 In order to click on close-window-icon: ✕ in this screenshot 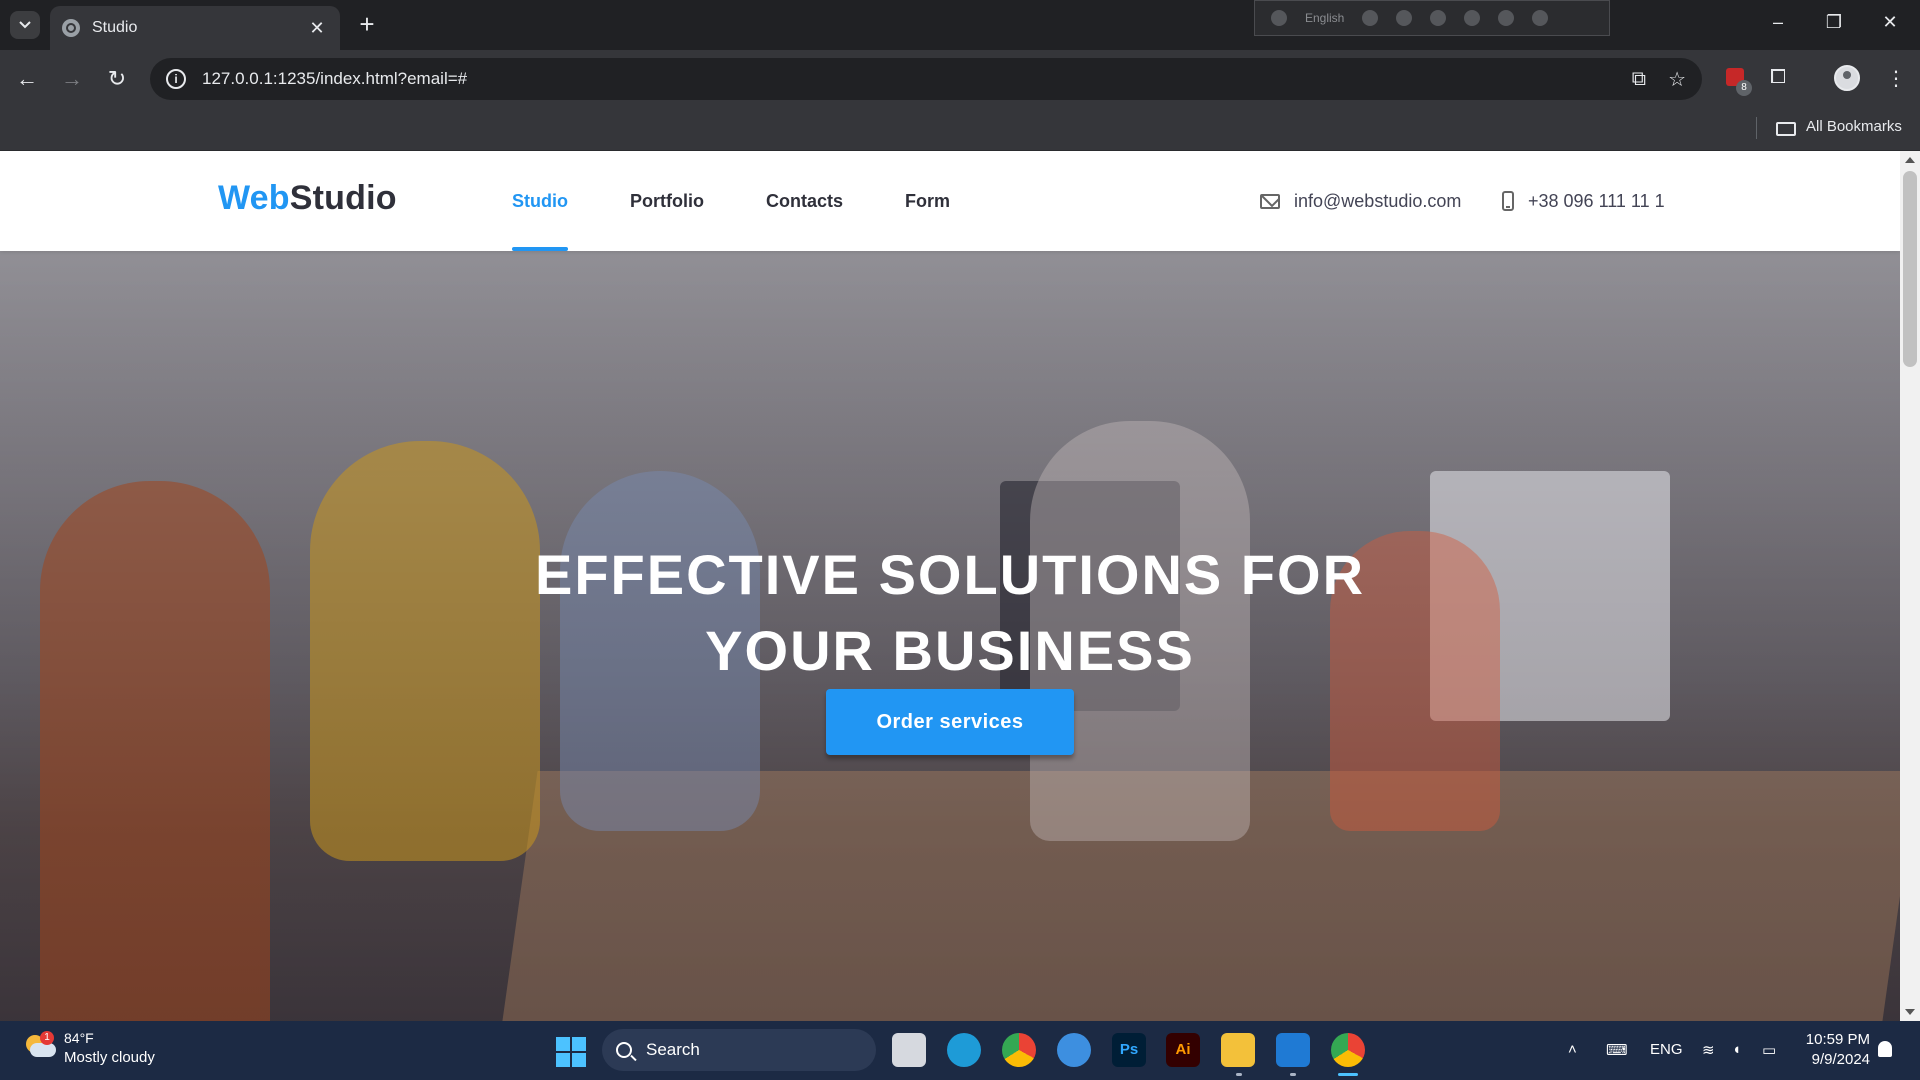, I will do `click(1890, 22)`.